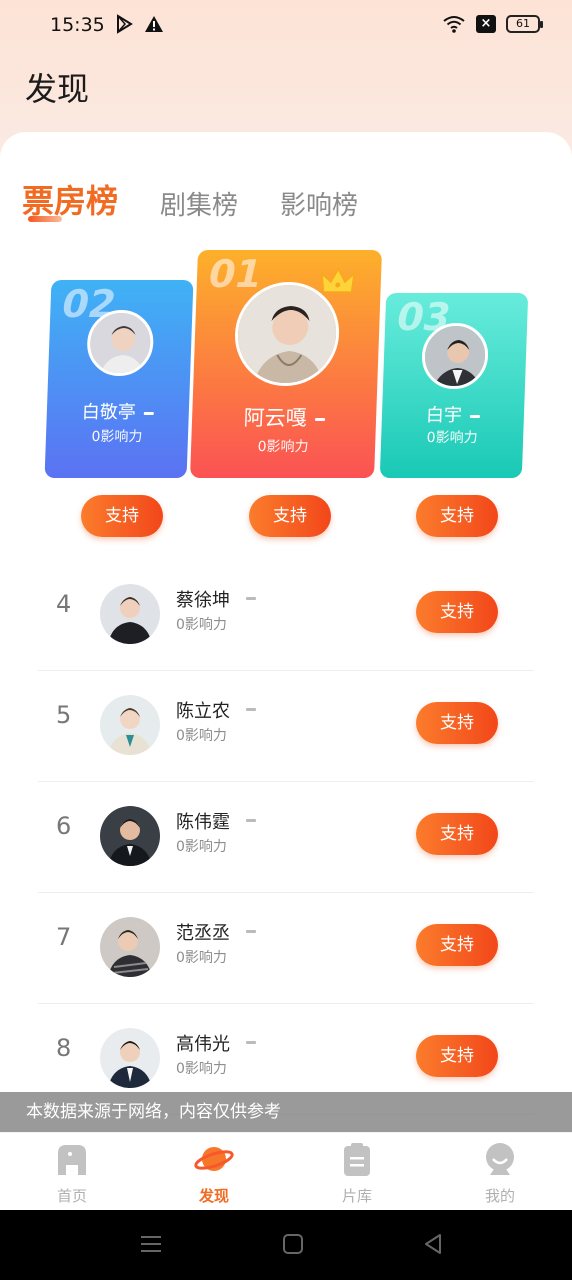 This screenshot has width=572, height=1280. Describe the element at coordinates (203, 933) in the screenshot. I see `list-name: 范丞丞` at that location.